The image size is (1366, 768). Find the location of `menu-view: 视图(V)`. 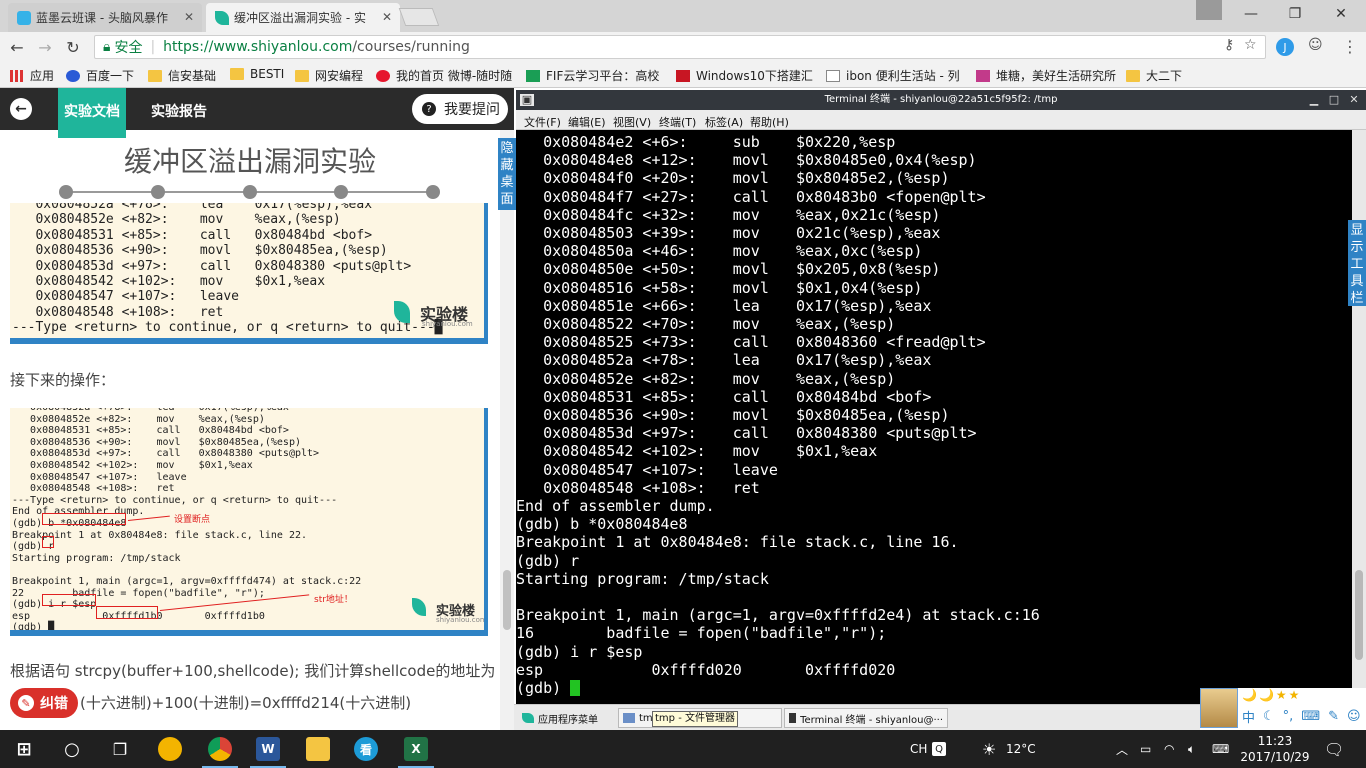

menu-view: 视图(V) is located at coordinates (632, 122).